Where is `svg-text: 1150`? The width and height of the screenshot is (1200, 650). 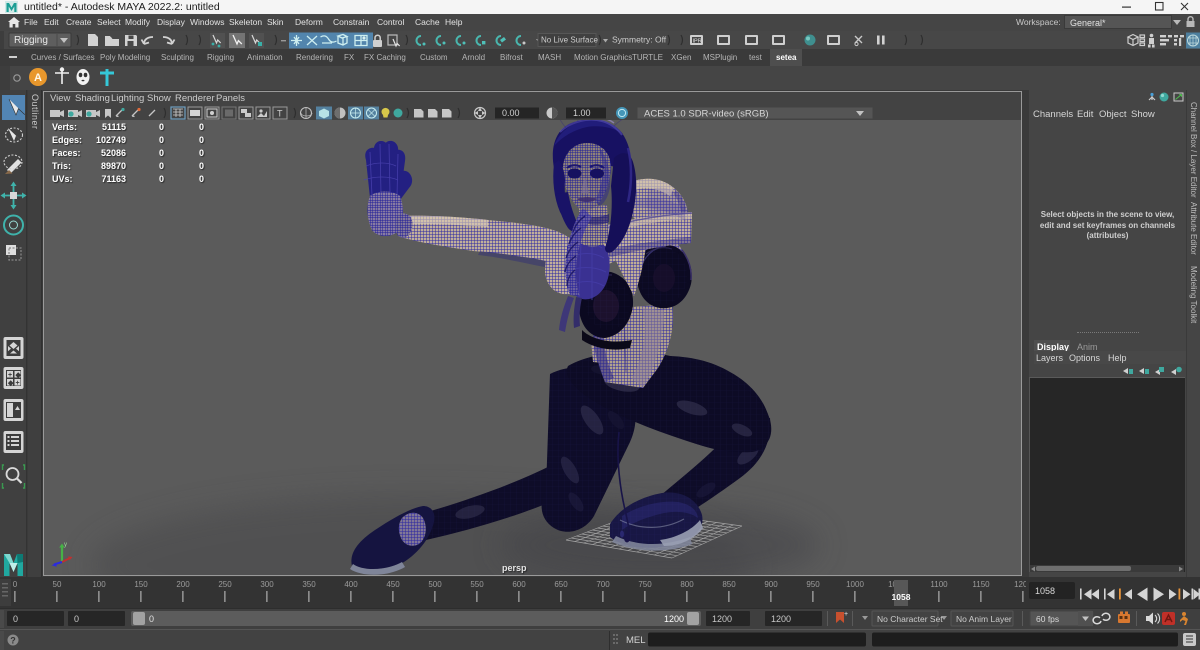 svg-text: 1150 is located at coordinates (981, 584).